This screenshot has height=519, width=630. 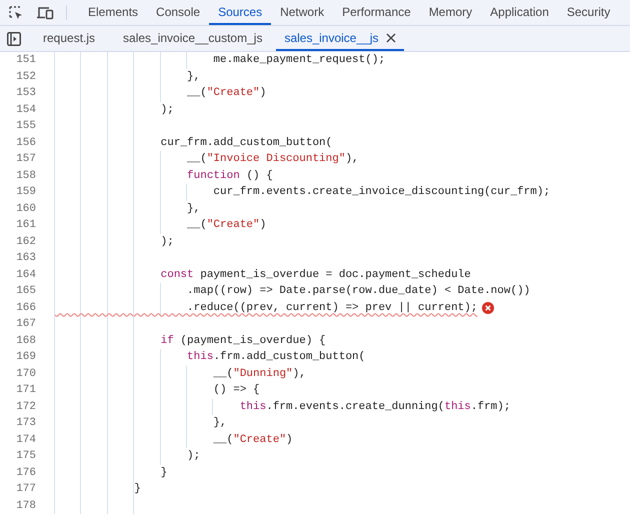 I want to click on line-number: 168, so click(x=25, y=341).